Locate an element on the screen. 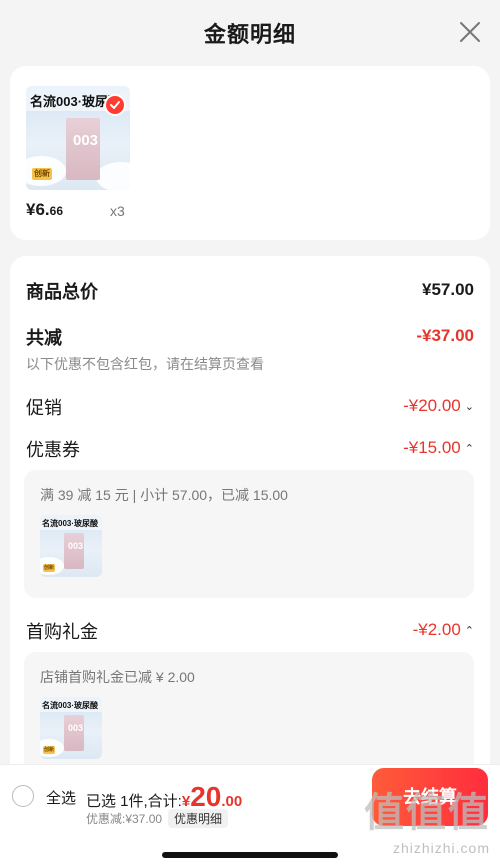 This screenshot has width=500, height=868. product-quantity: x3 is located at coordinates (117, 211).